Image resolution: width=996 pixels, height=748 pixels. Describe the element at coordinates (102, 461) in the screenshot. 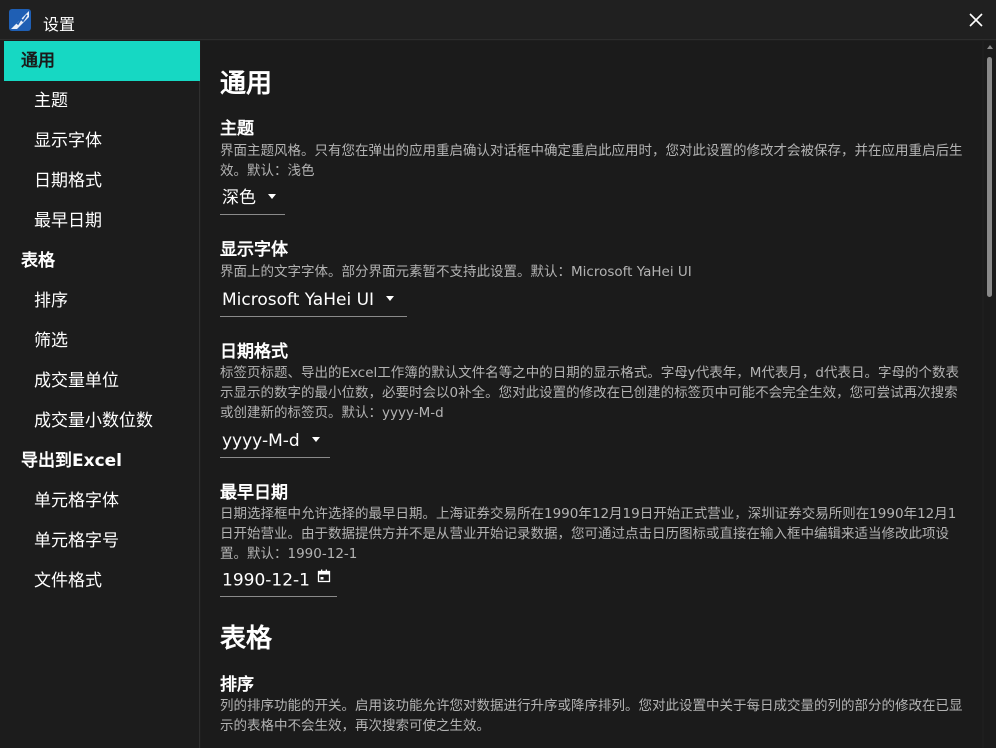

I see `sidebar-item-export-excel: 导出到Excel` at that location.